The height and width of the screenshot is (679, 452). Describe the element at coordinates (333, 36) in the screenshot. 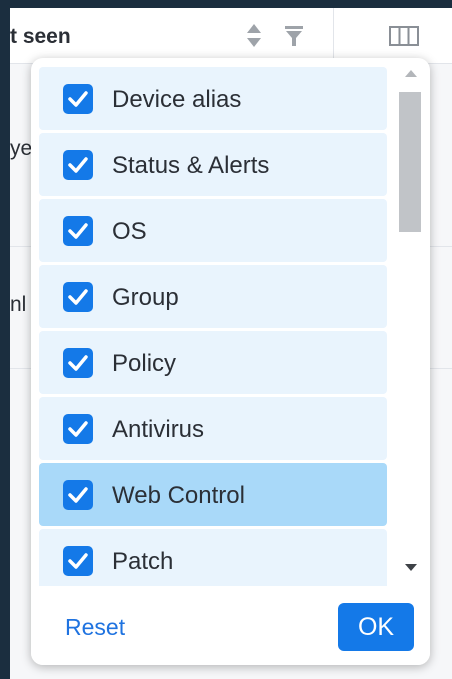

I see `column-separator` at that location.